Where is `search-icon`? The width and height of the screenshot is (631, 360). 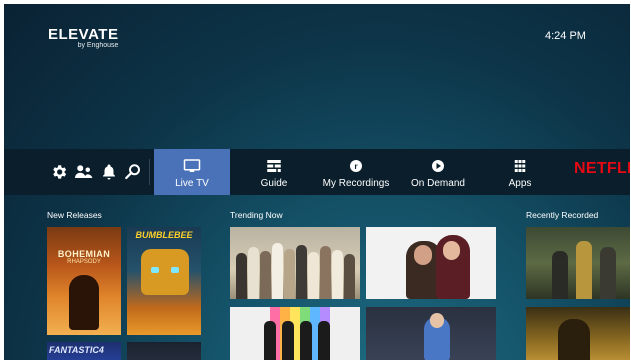
search-icon is located at coordinates (133, 172).